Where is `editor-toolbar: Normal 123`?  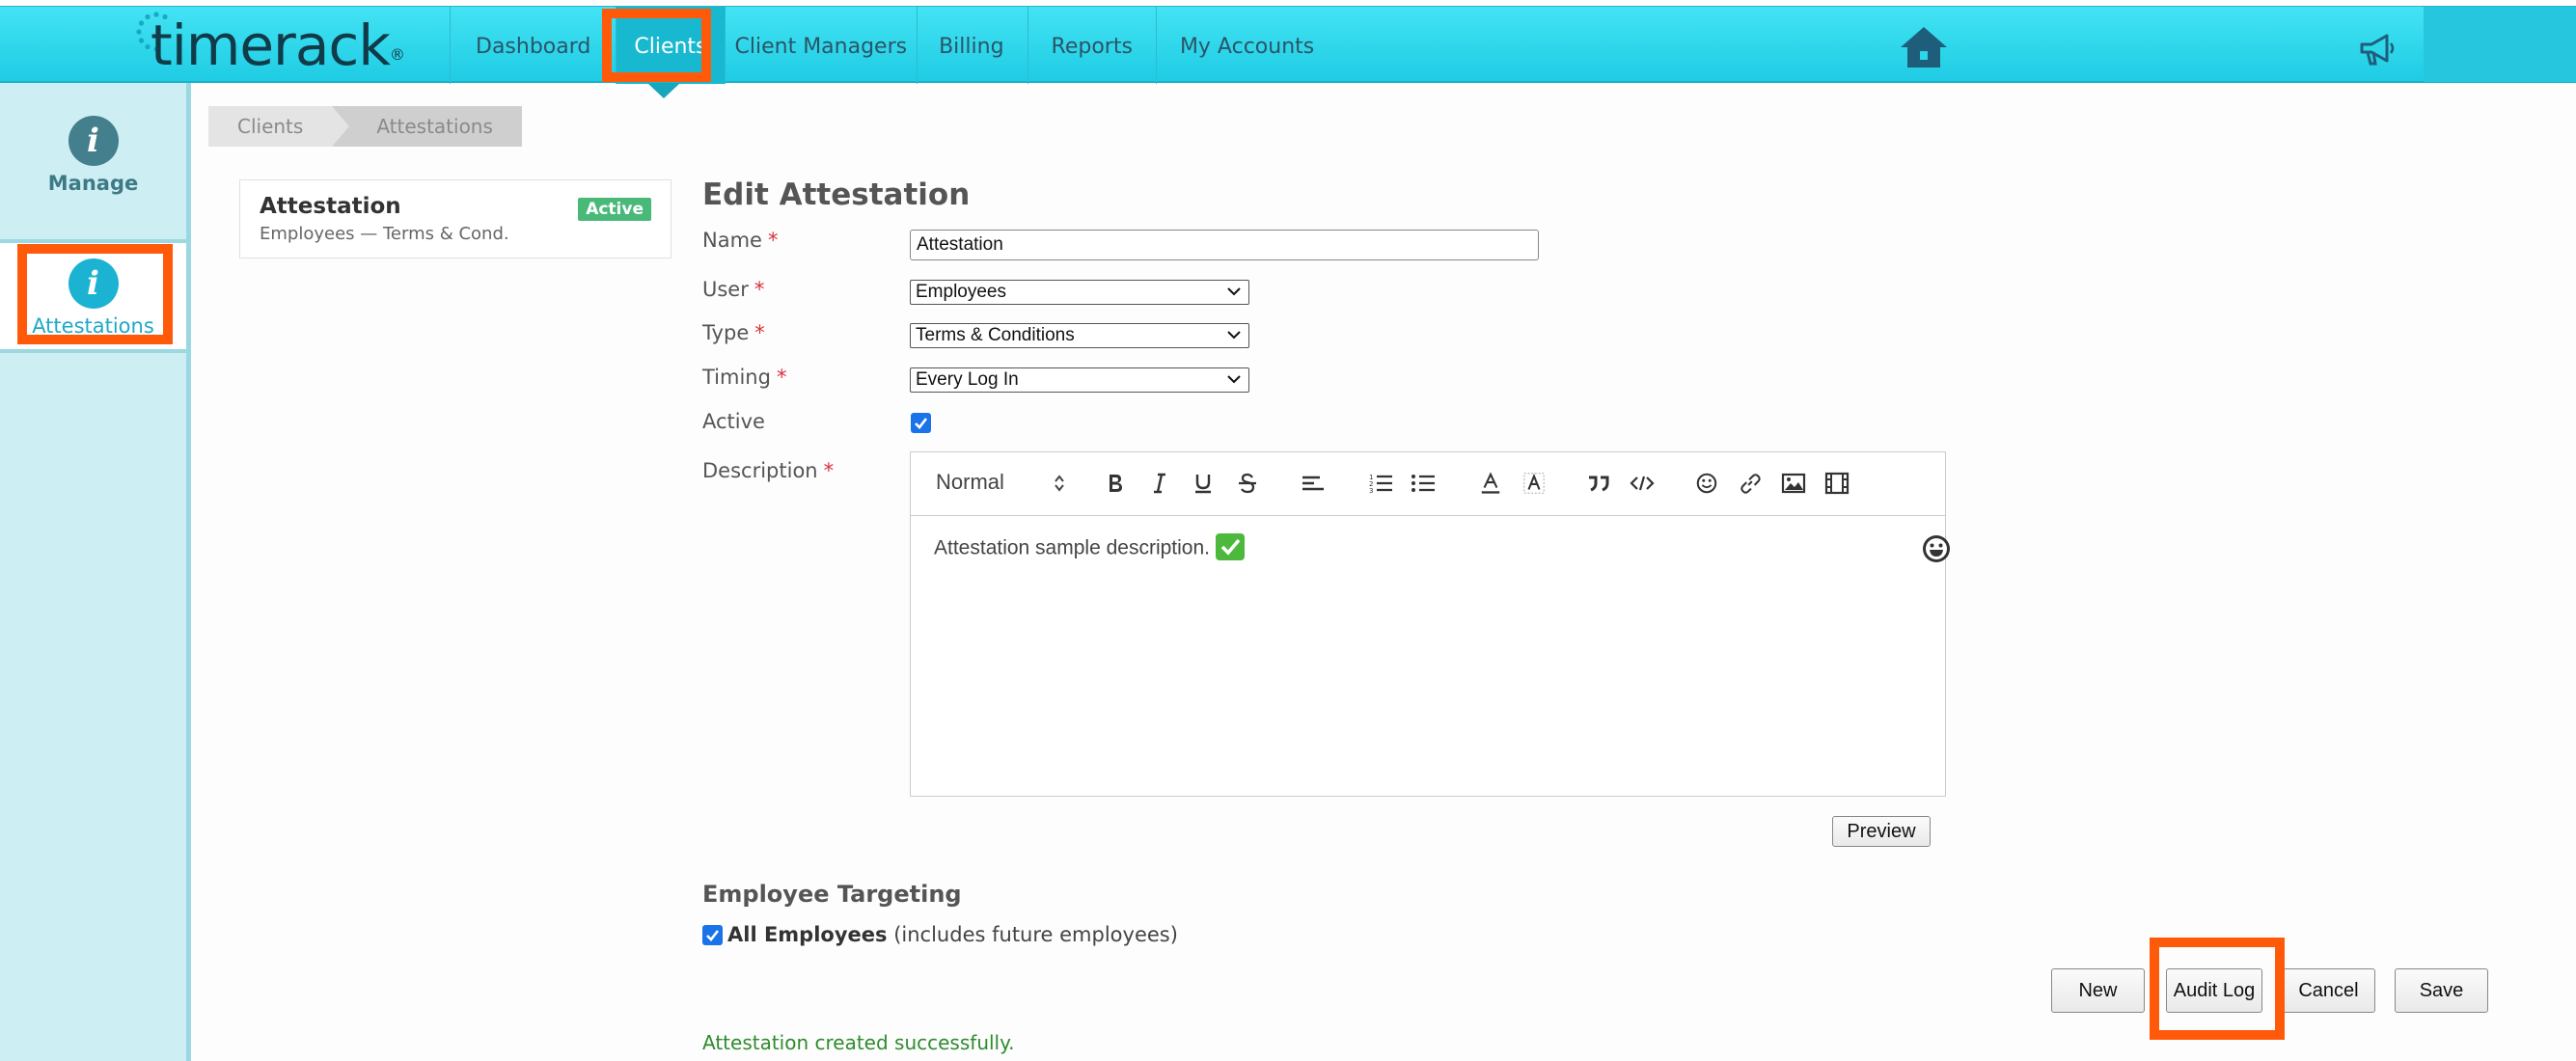 editor-toolbar: Normal 123 is located at coordinates (1428, 484).